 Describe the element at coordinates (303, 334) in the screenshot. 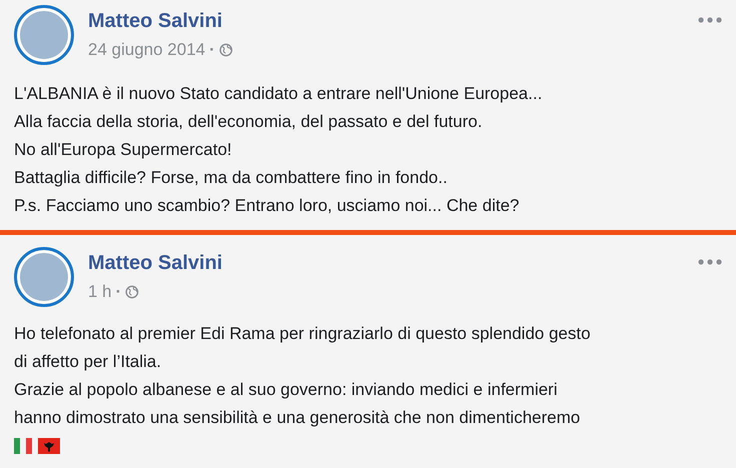

I see `post-text-line: Ho telefonato al premier Edi Rama per ringraziarlo di questo splendido gesto` at that location.